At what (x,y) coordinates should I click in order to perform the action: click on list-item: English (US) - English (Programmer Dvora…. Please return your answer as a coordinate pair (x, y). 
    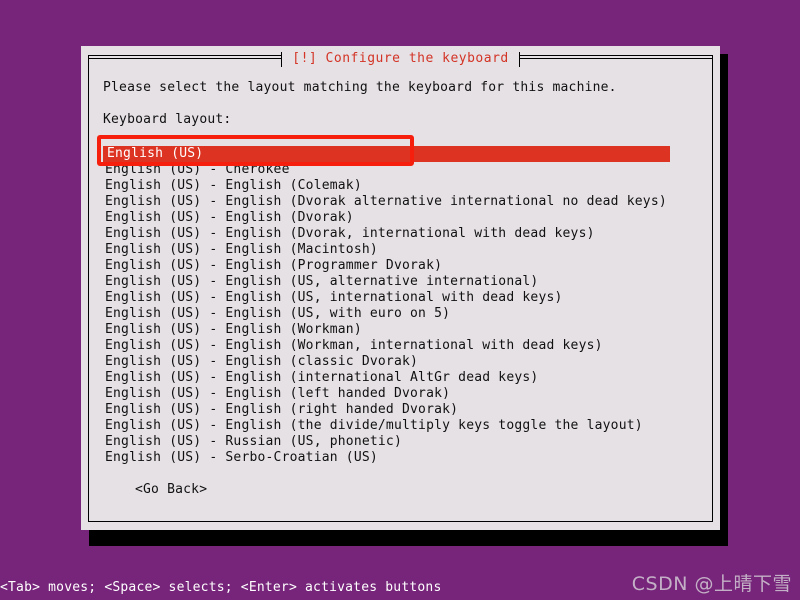
    Looking at the image, I should click on (404, 266).